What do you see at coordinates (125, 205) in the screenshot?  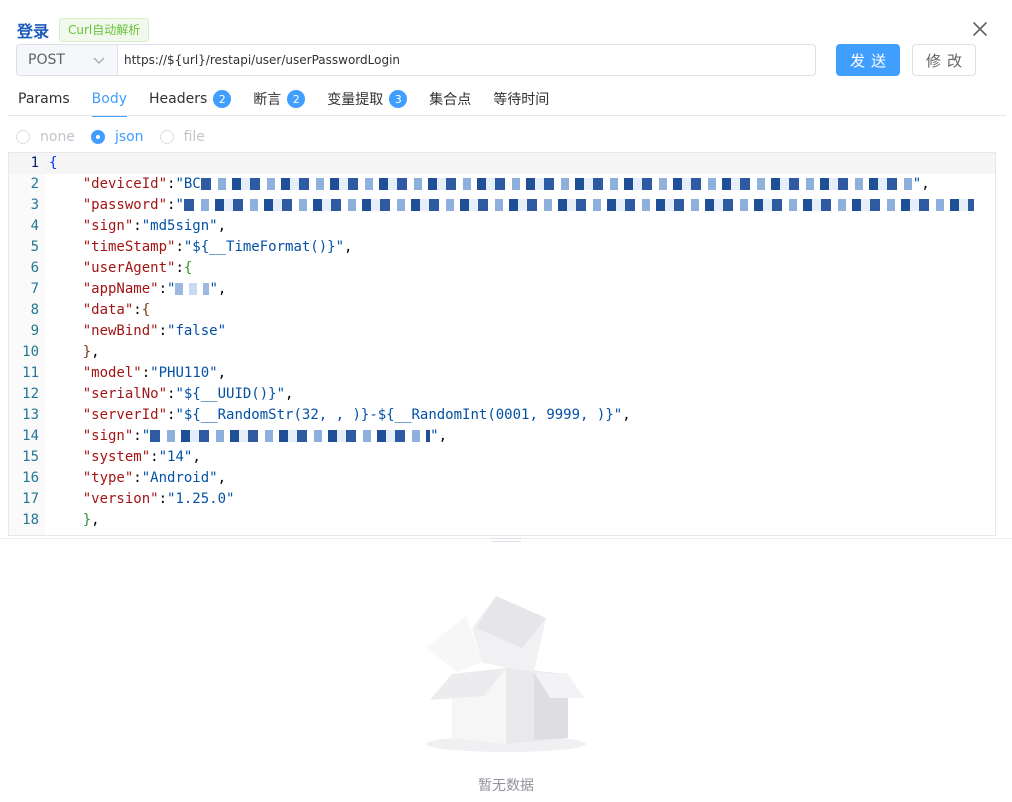 I see `json-key: "password"` at bounding box center [125, 205].